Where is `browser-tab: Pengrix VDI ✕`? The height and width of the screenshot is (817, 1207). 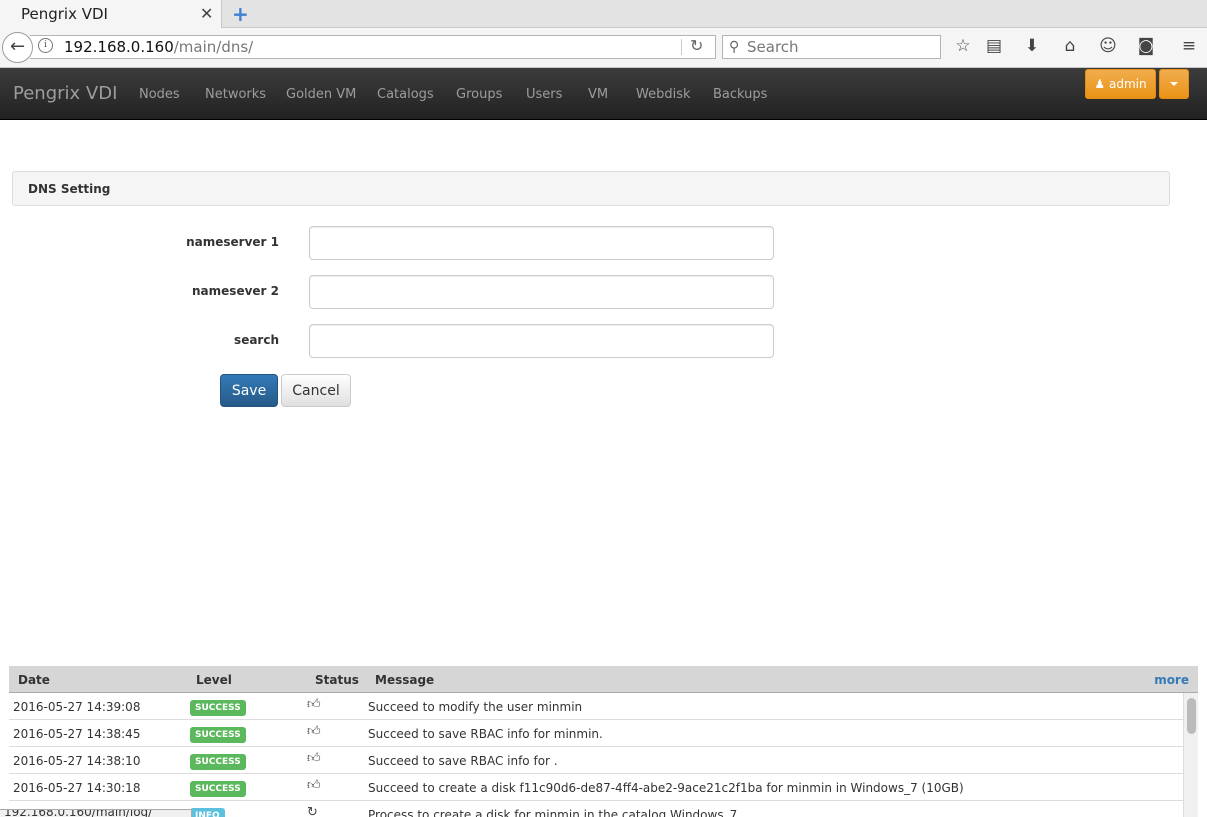
browser-tab: Pengrix VDI ✕ is located at coordinates (111, 14).